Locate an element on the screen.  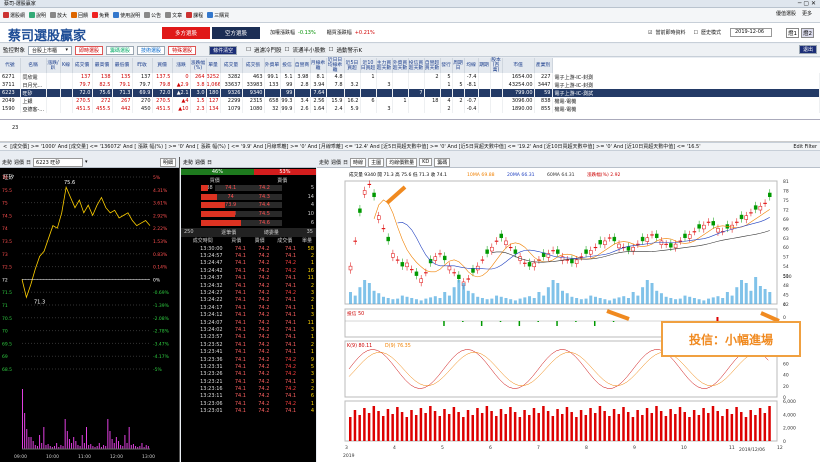
tick-row: 13:24:47 74.1 74.2 74.2 1 is located at coordinates (248, 263).